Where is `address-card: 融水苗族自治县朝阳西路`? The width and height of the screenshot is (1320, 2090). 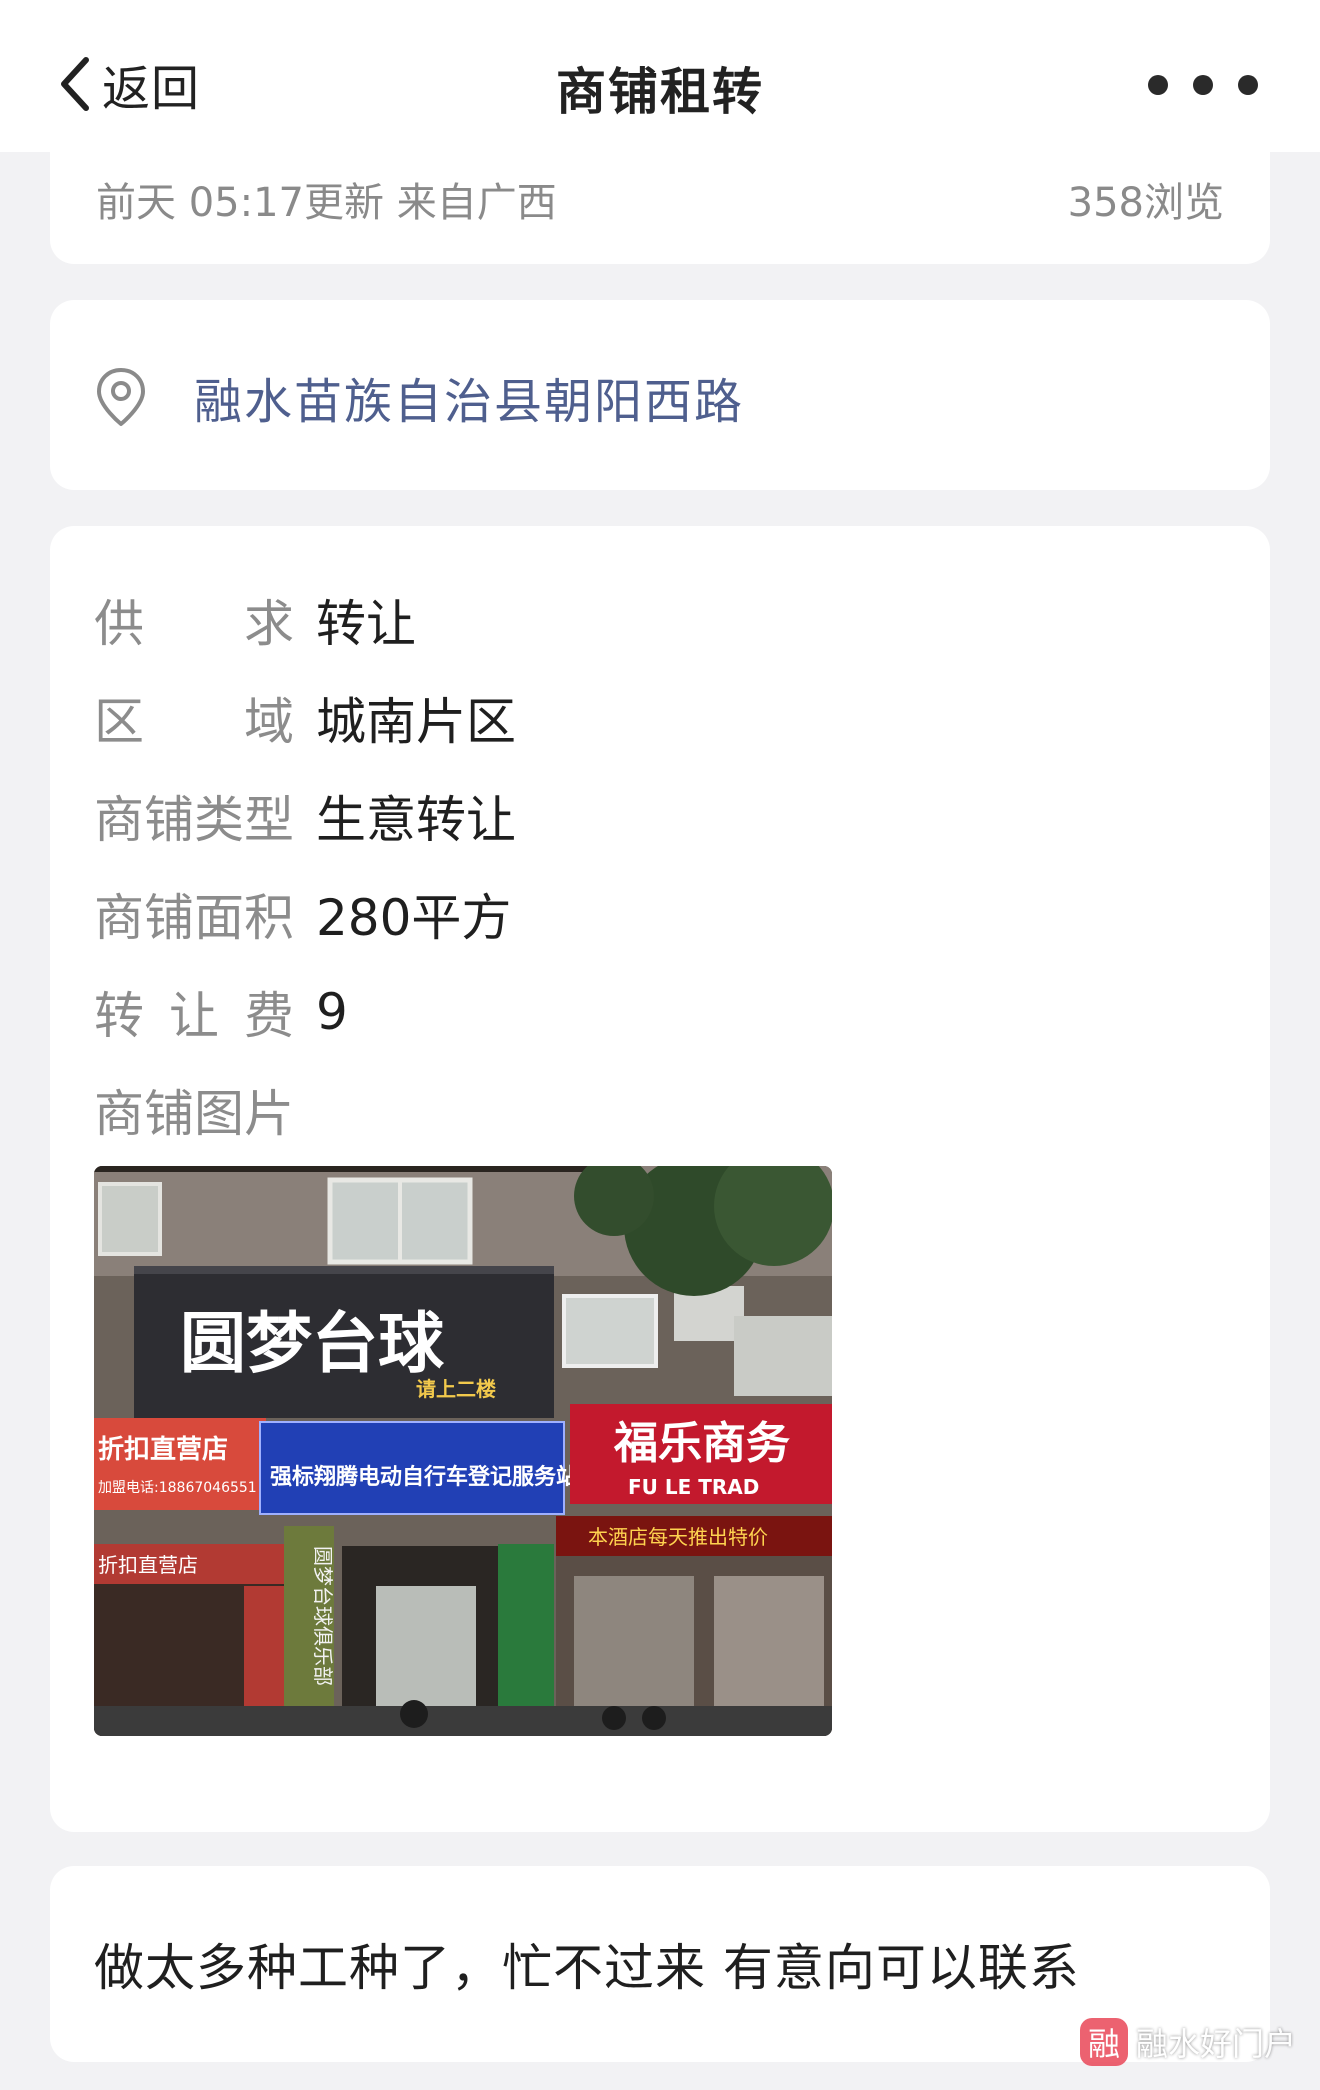
address-card: 融水苗族自治县朝阳西路 is located at coordinates (660, 395).